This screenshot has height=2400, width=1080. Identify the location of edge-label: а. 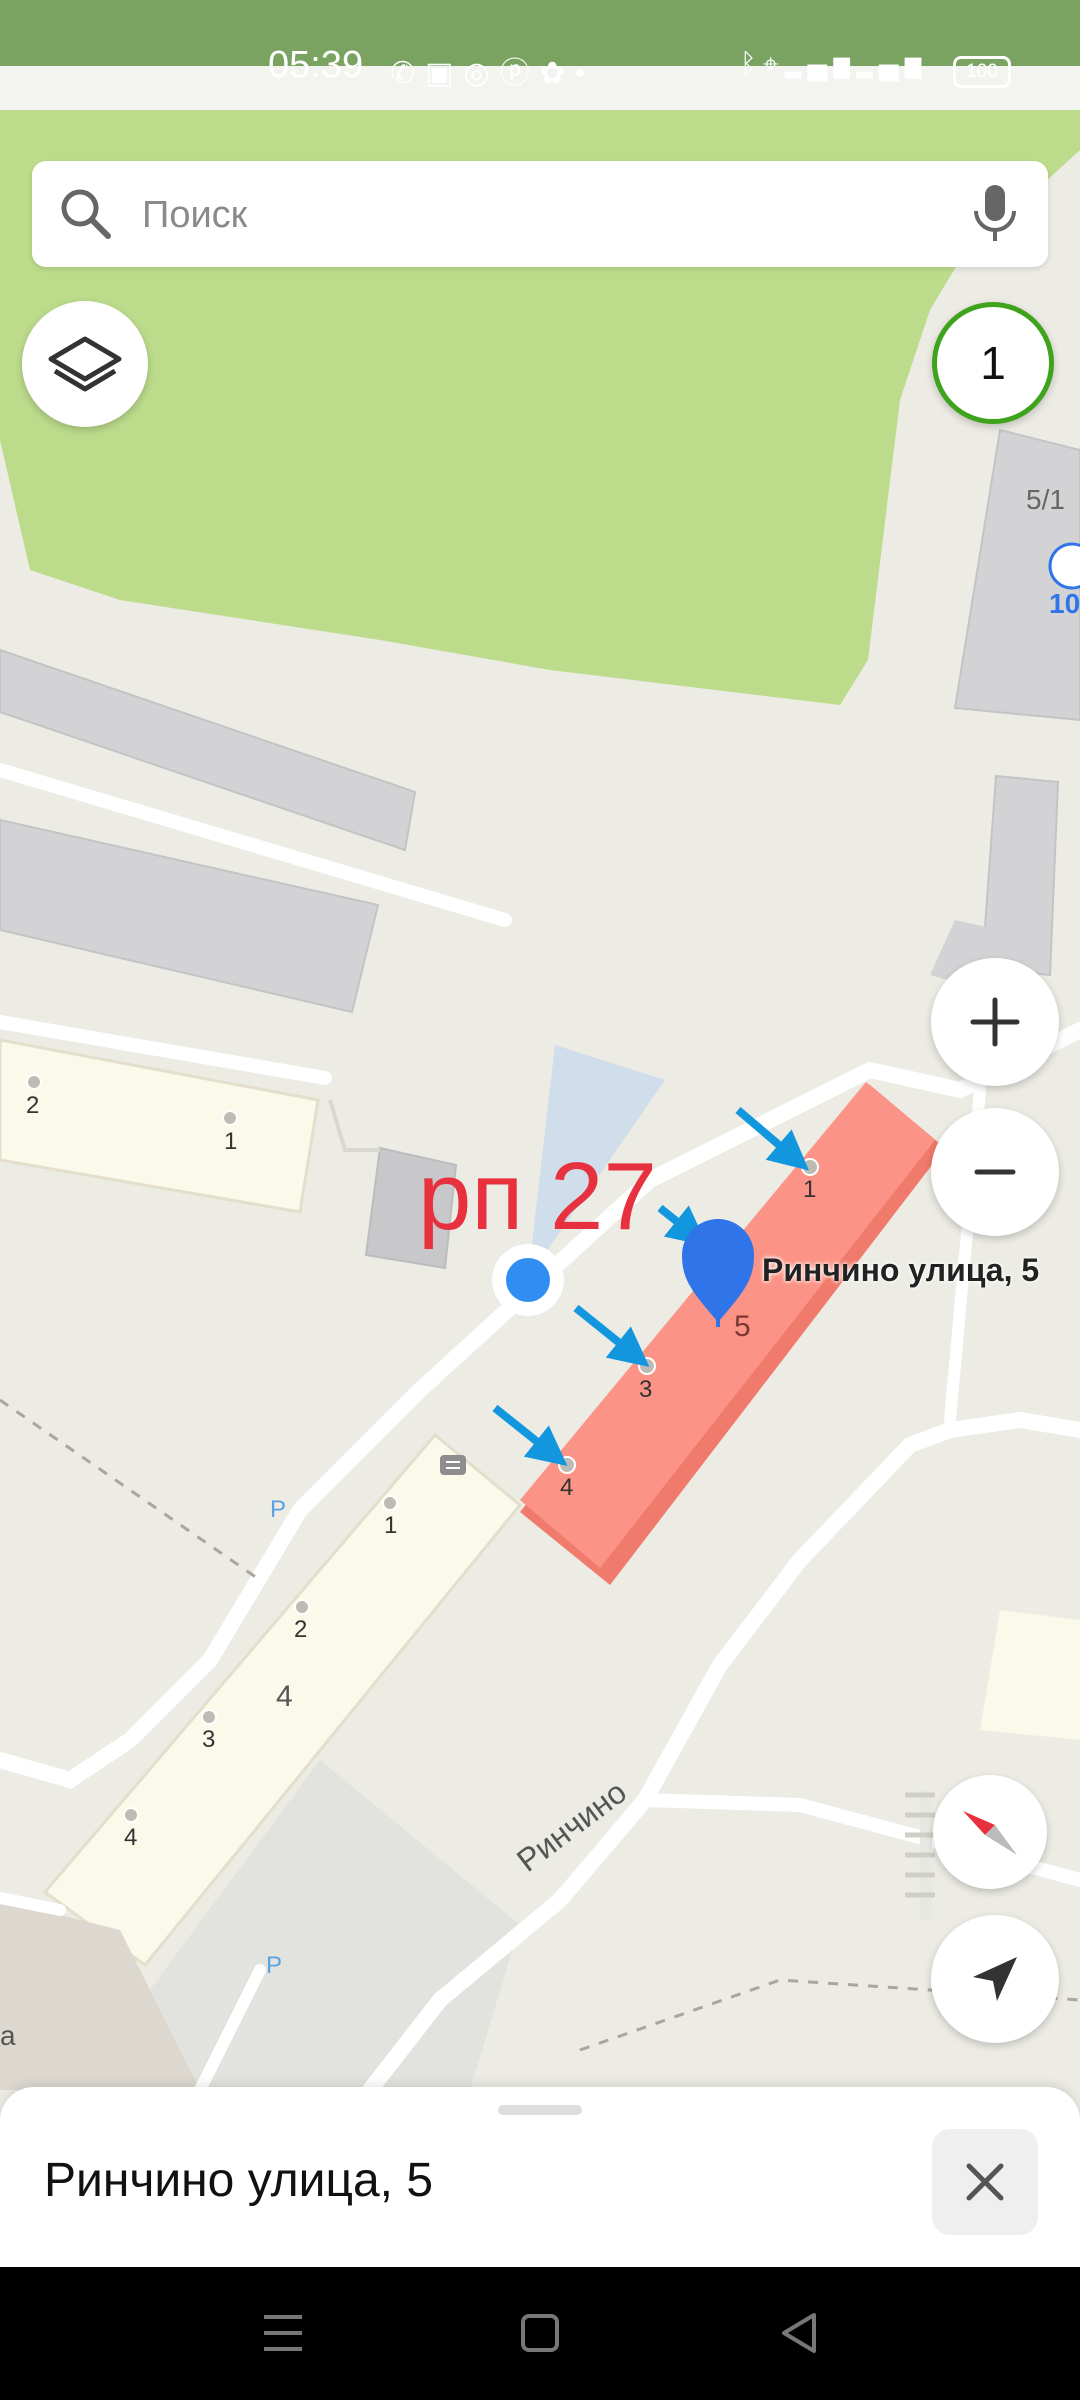
(8, 2035).